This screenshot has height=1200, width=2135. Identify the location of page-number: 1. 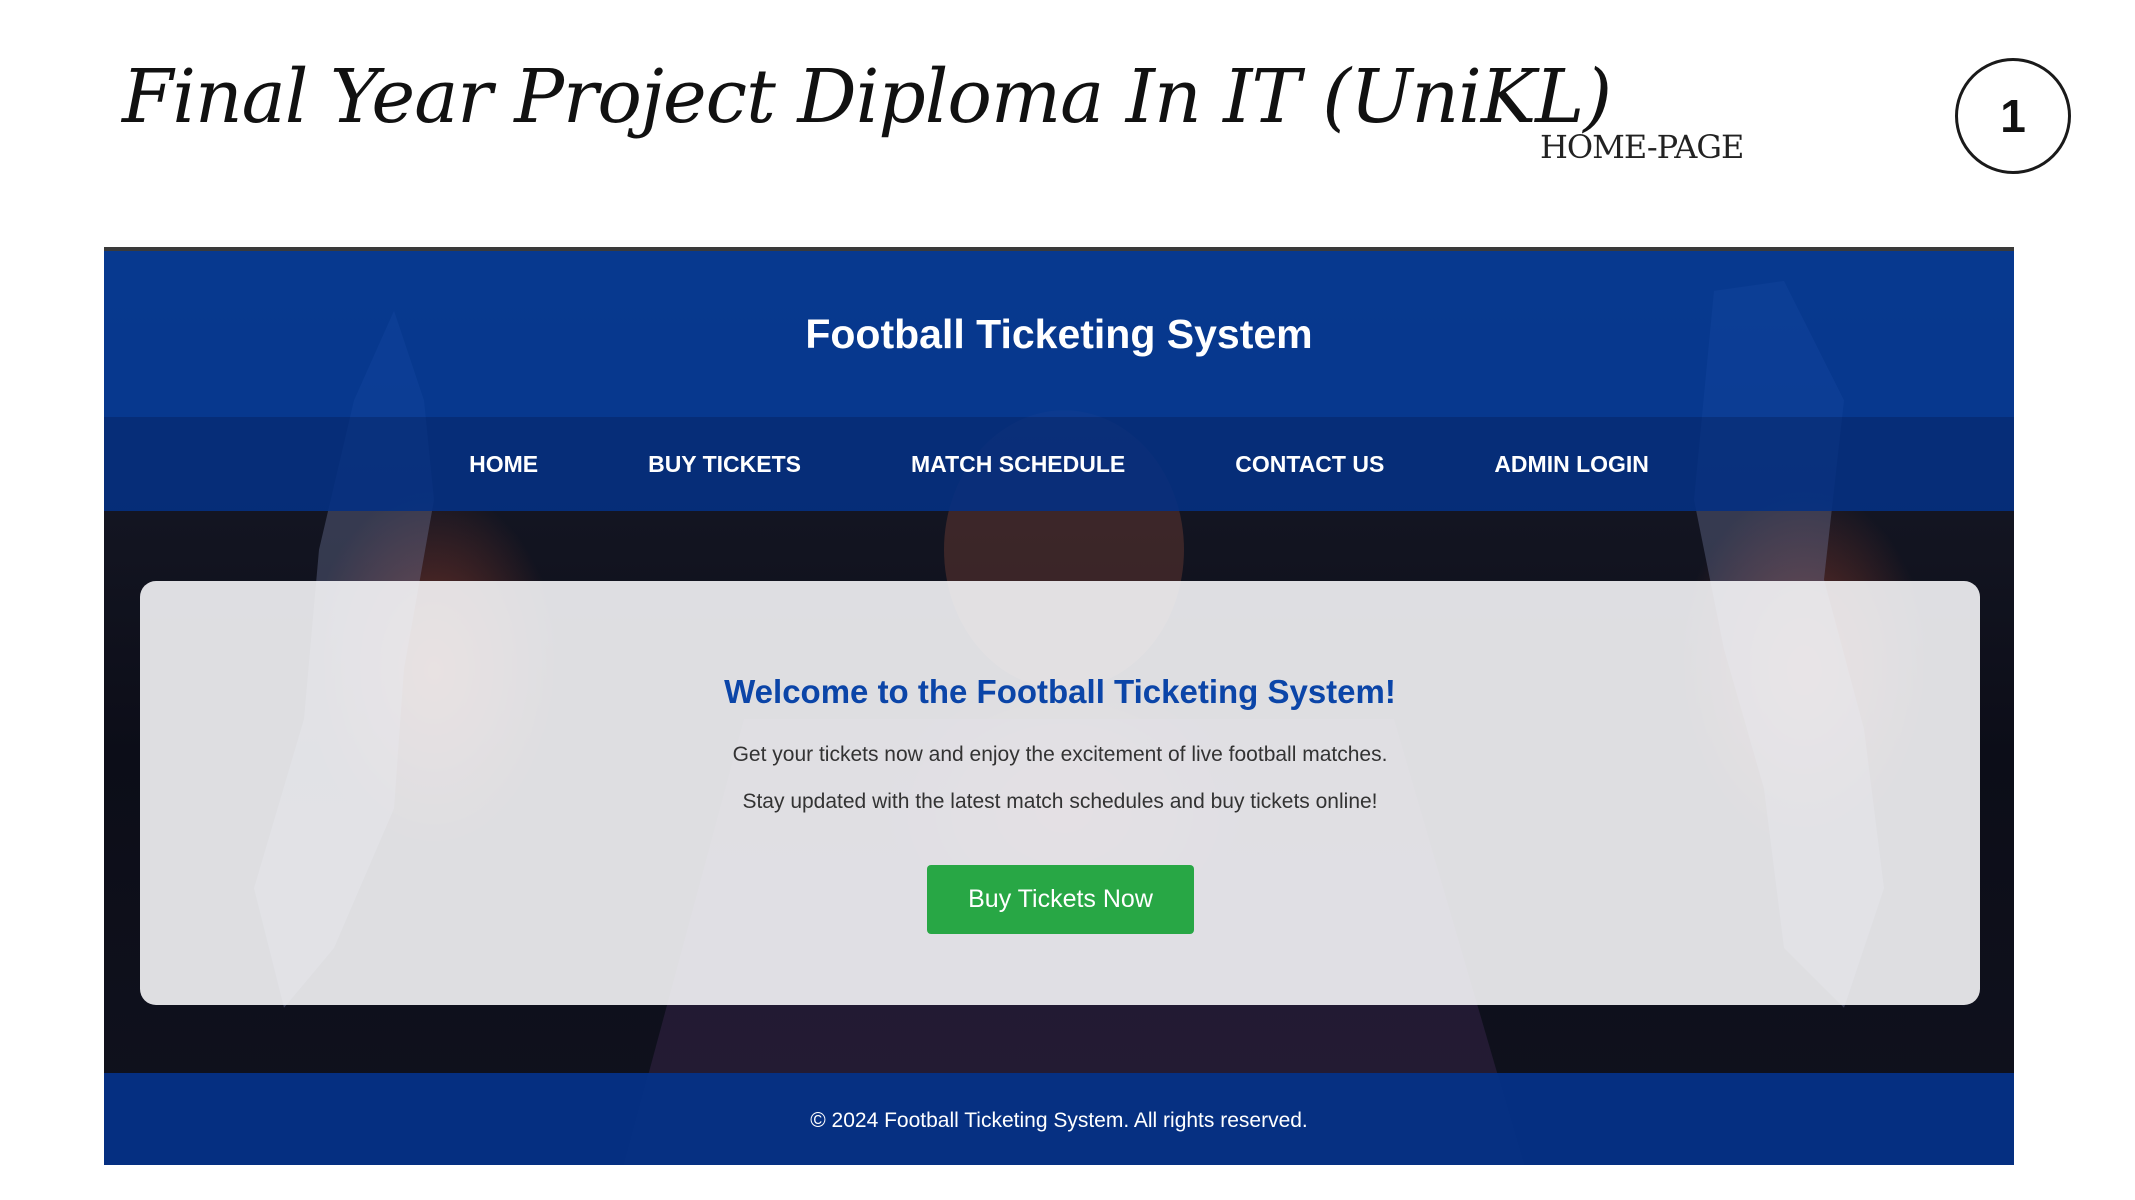
(2013, 116).